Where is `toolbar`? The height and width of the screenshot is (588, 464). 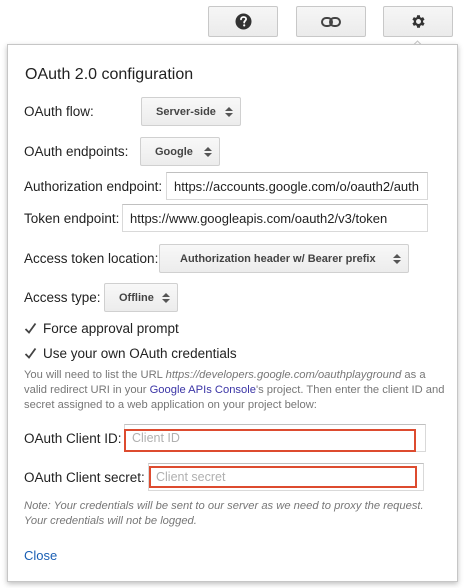
toolbar is located at coordinates (232, 23).